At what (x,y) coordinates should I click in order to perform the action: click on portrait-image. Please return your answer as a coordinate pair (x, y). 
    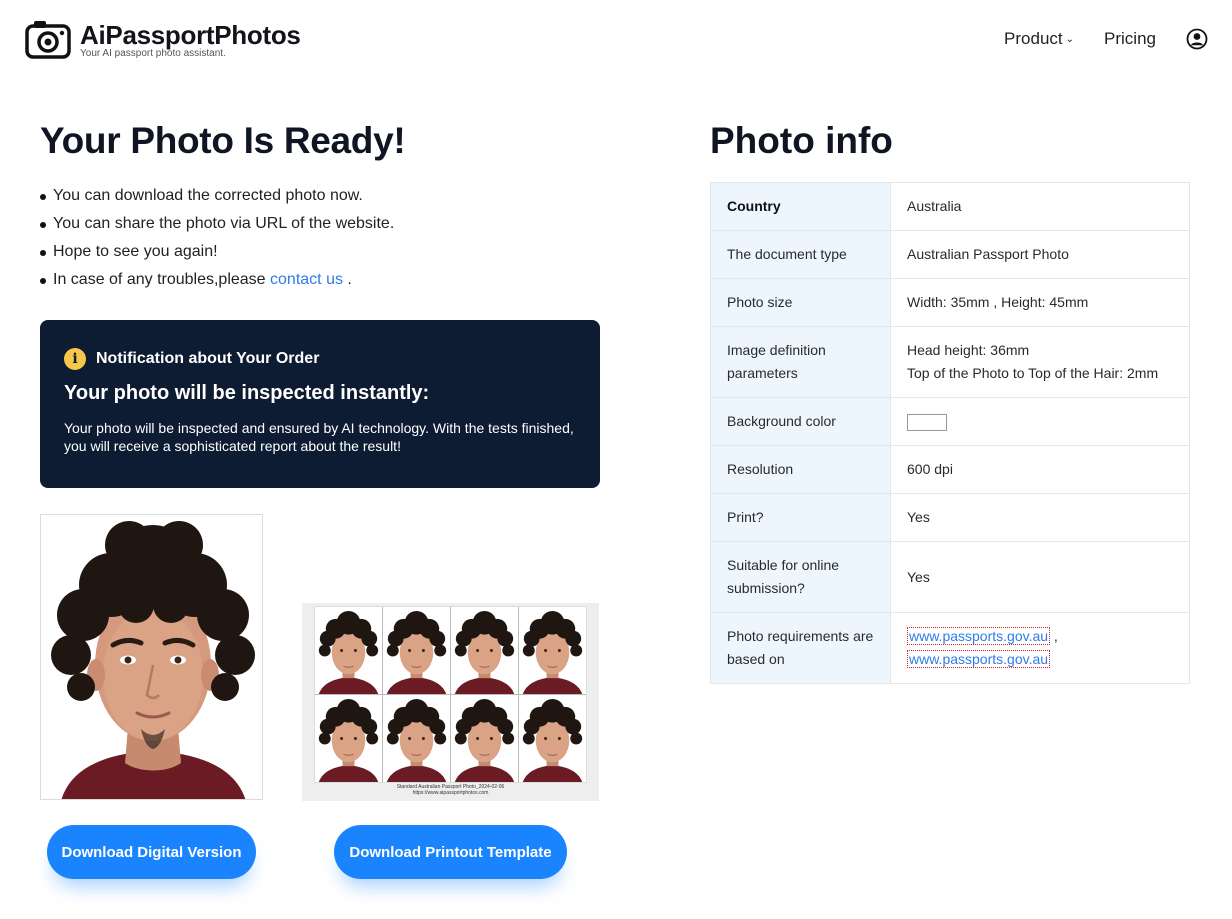
    Looking at the image, I should click on (151, 657).